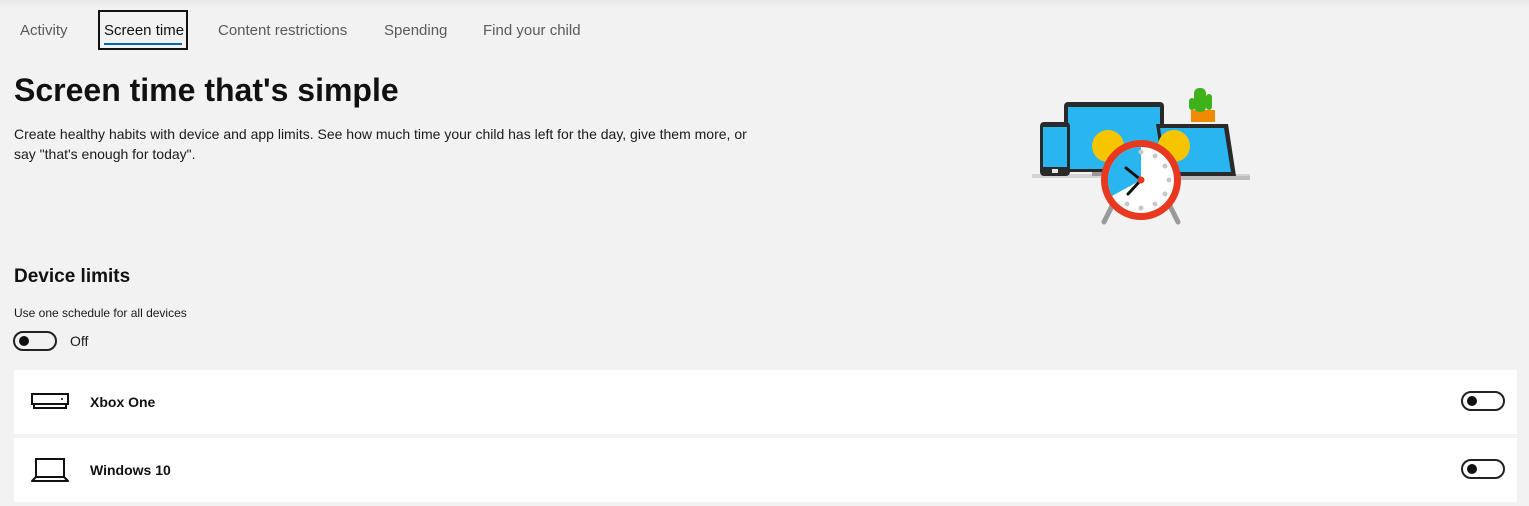 This screenshot has height=506, width=1529. What do you see at coordinates (35, 341) in the screenshot?
I see `schedule-toggle` at bounding box center [35, 341].